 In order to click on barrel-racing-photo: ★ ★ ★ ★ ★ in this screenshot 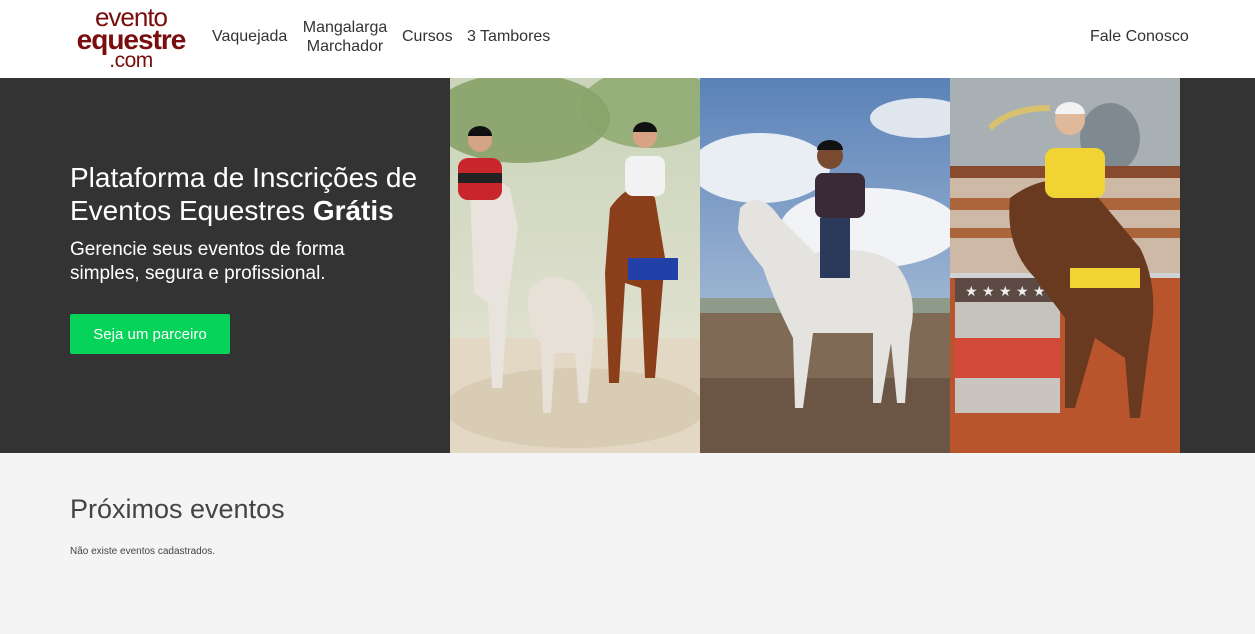, I will do `click(1065, 265)`.